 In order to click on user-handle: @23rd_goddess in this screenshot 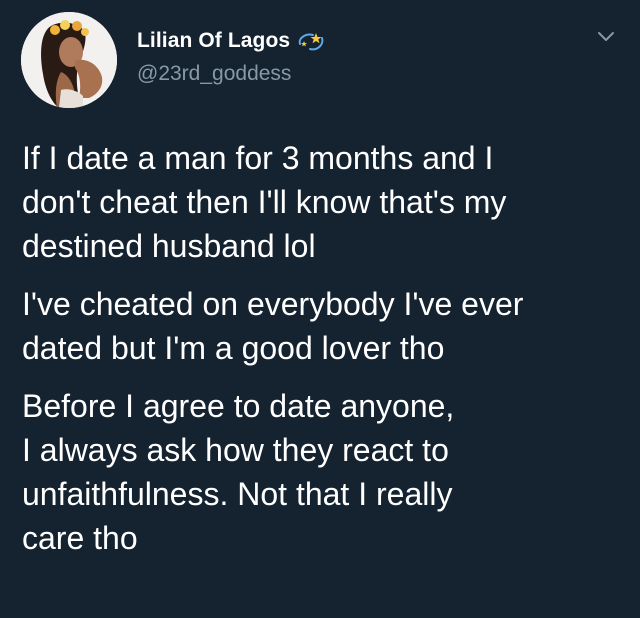, I will do `click(231, 74)`.